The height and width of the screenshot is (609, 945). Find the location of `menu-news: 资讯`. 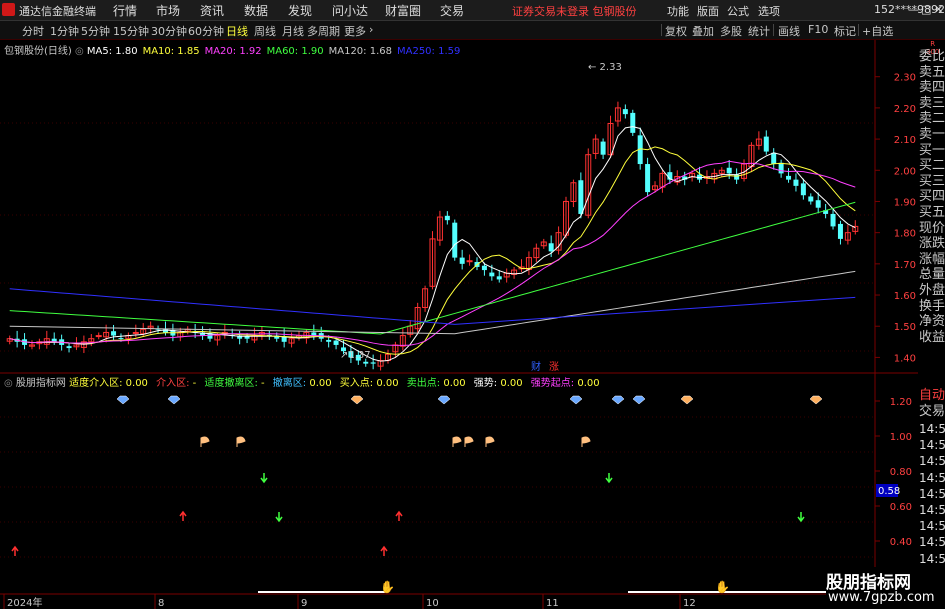

menu-news: 资讯 is located at coordinates (212, 10).